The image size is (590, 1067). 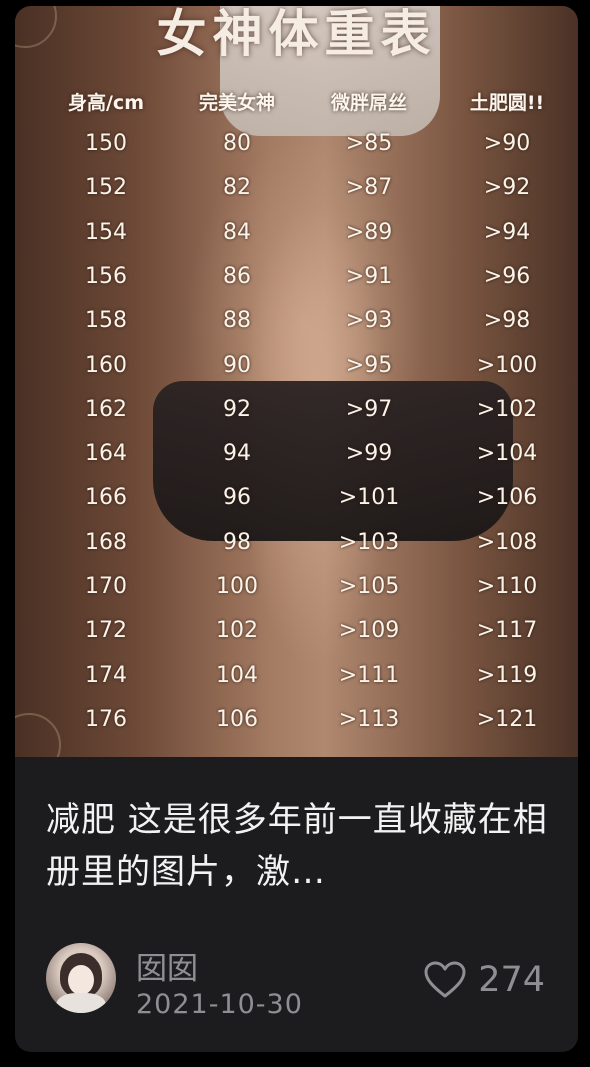 I want to click on cell-round: >117, so click(x=507, y=631).